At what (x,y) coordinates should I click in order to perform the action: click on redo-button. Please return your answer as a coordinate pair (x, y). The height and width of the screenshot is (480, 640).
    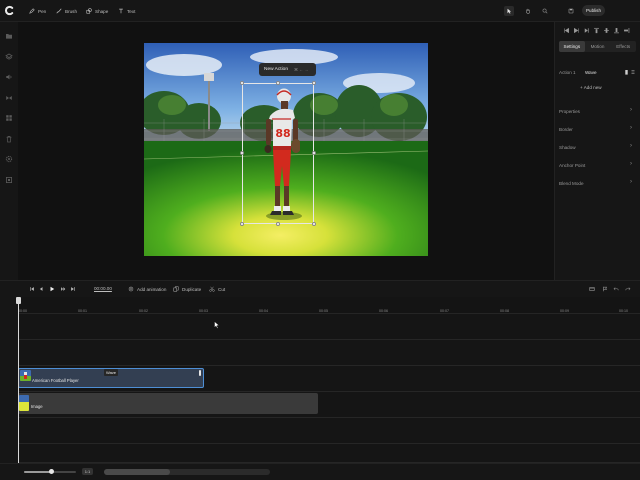
    Looking at the image, I should click on (628, 289).